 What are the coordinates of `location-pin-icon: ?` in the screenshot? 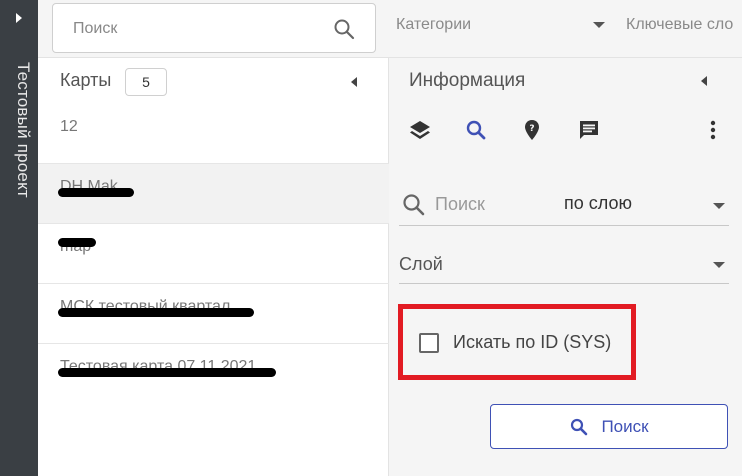 It's located at (532, 130).